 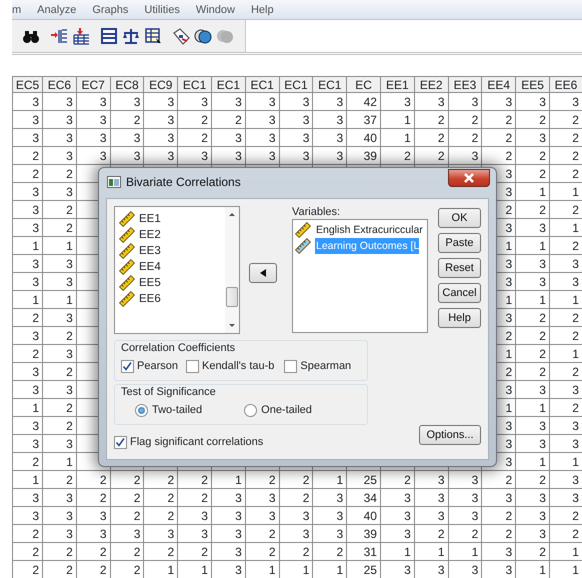 I want to click on list-item: EE3, so click(x=150, y=251).